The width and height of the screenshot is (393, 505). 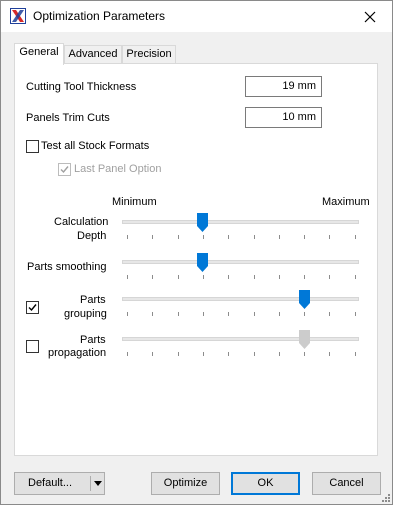 I want to click on calculation-depth-label-line2: Depth, so click(x=92, y=236).